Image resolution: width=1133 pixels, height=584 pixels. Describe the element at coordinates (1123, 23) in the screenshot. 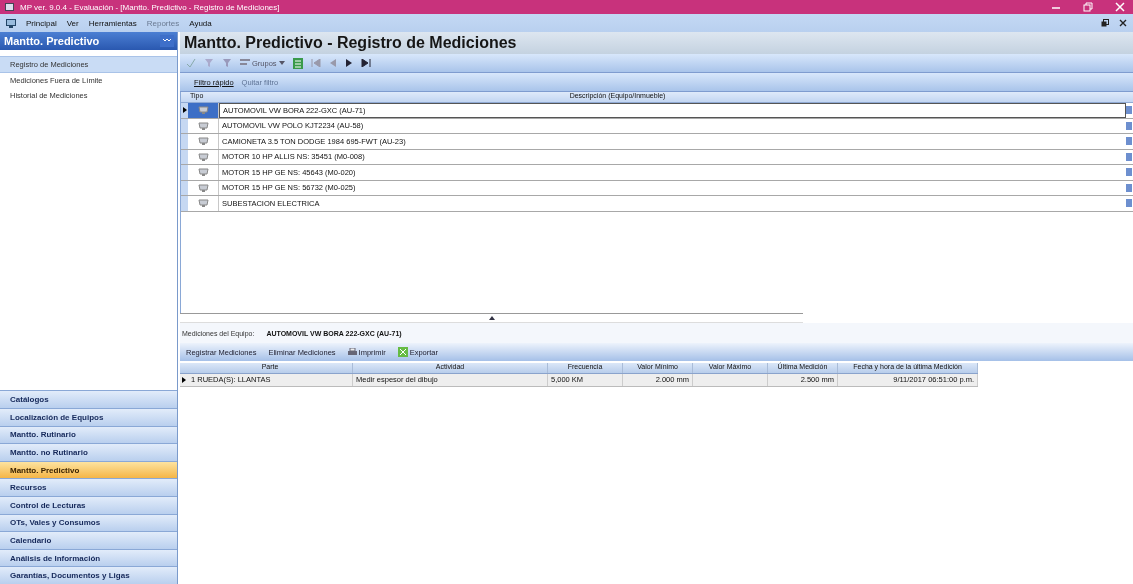

I see `close-icon` at that location.